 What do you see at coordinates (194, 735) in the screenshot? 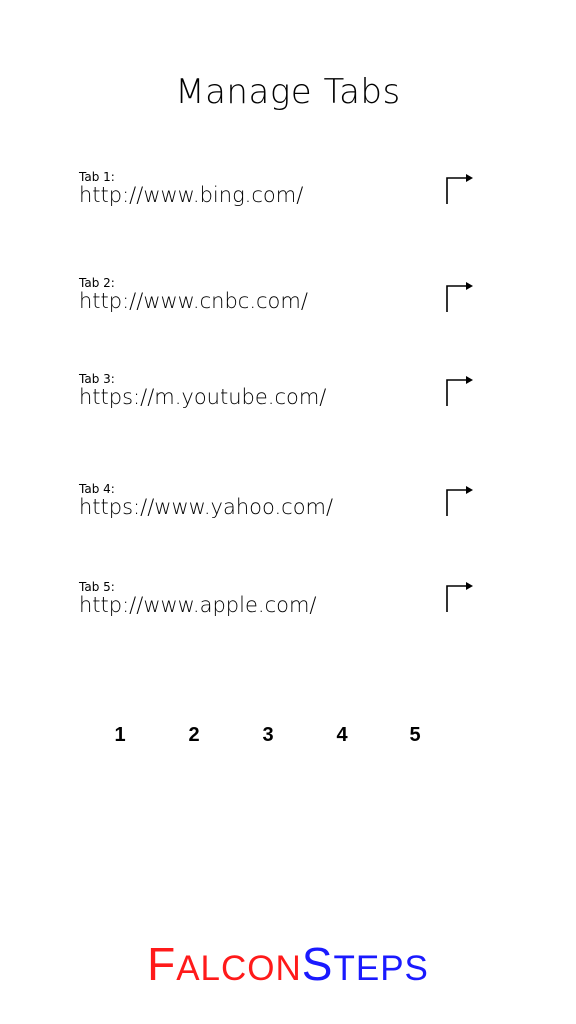
I see `page-2-button: 2` at bounding box center [194, 735].